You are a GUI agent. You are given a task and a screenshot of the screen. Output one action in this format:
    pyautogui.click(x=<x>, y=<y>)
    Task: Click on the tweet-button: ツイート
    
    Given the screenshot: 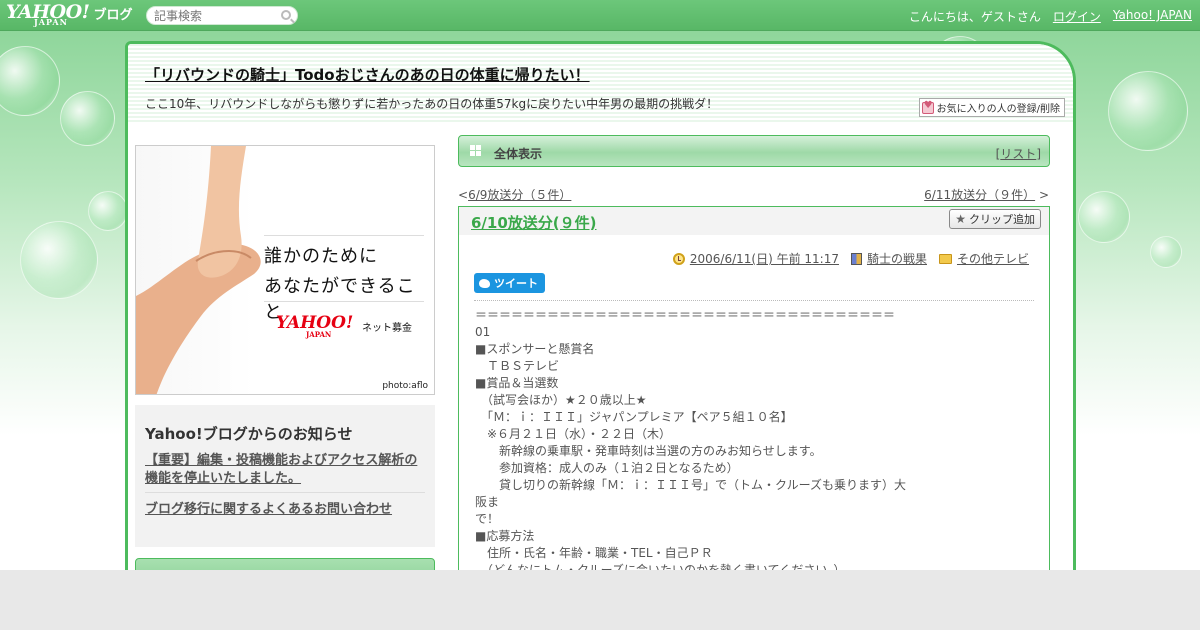 What is the action you would take?
    pyautogui.click(x=509, y=283)
    